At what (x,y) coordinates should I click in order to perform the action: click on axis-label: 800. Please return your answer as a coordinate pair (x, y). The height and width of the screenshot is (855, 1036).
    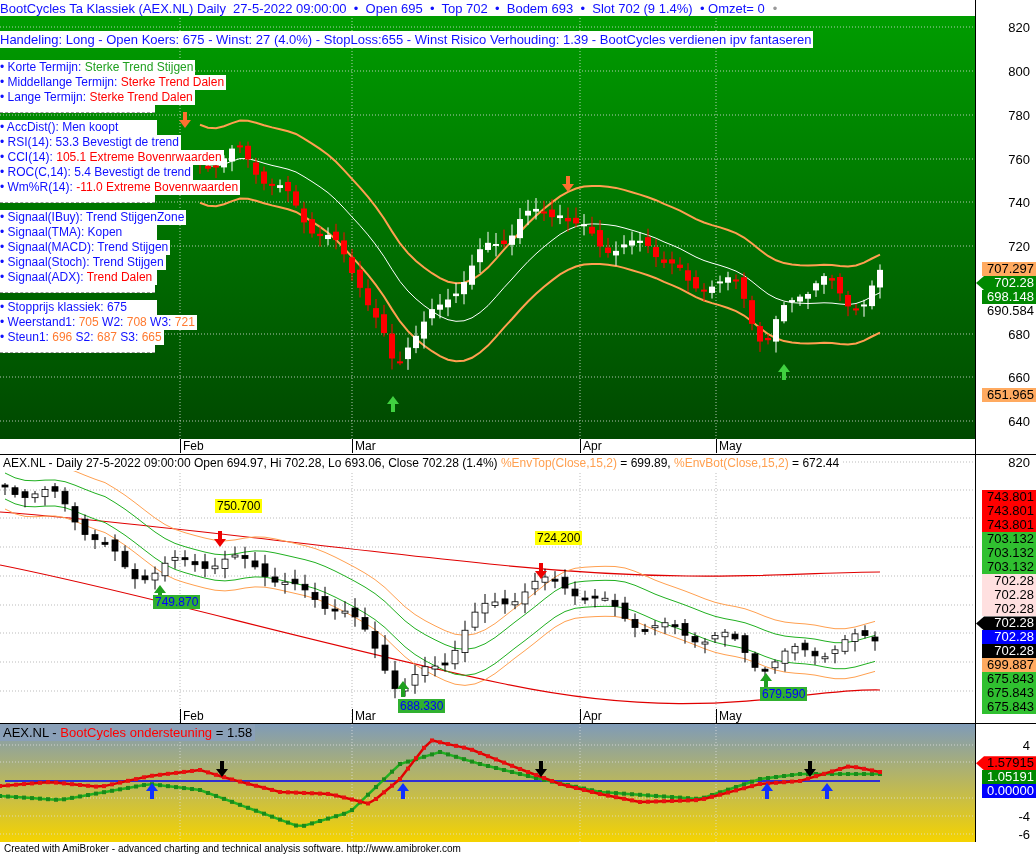
    Looking at the image, I should click on (1019, 71).